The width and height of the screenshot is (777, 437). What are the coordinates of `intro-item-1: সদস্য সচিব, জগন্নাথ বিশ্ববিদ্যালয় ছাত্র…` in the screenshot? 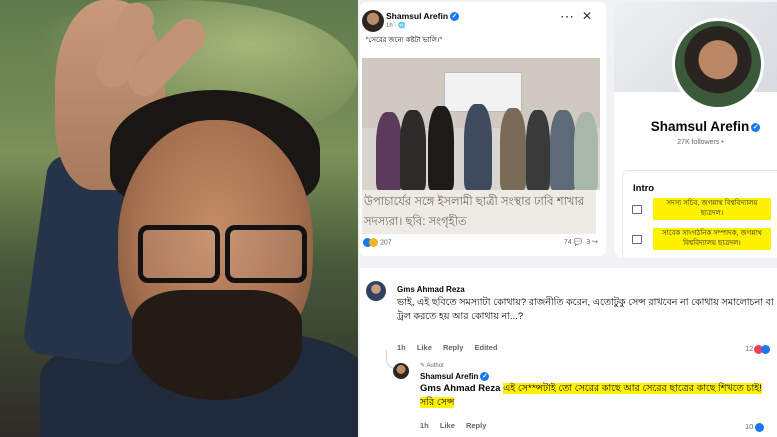 It's located at (712, 209).